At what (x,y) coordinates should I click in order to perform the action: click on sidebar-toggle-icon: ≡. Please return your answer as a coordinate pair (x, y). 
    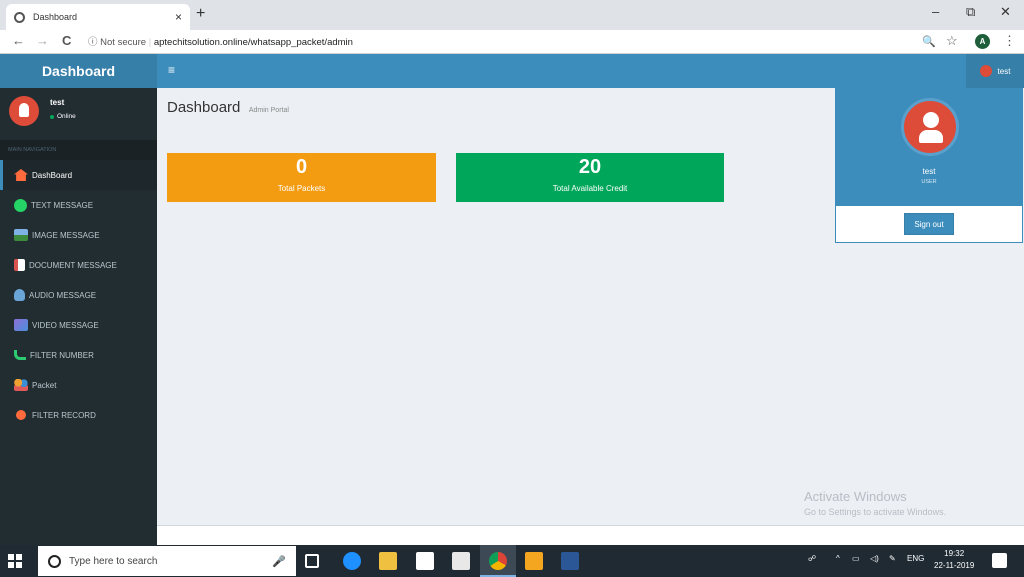
    Looking at the image, I should click on (171, 70).